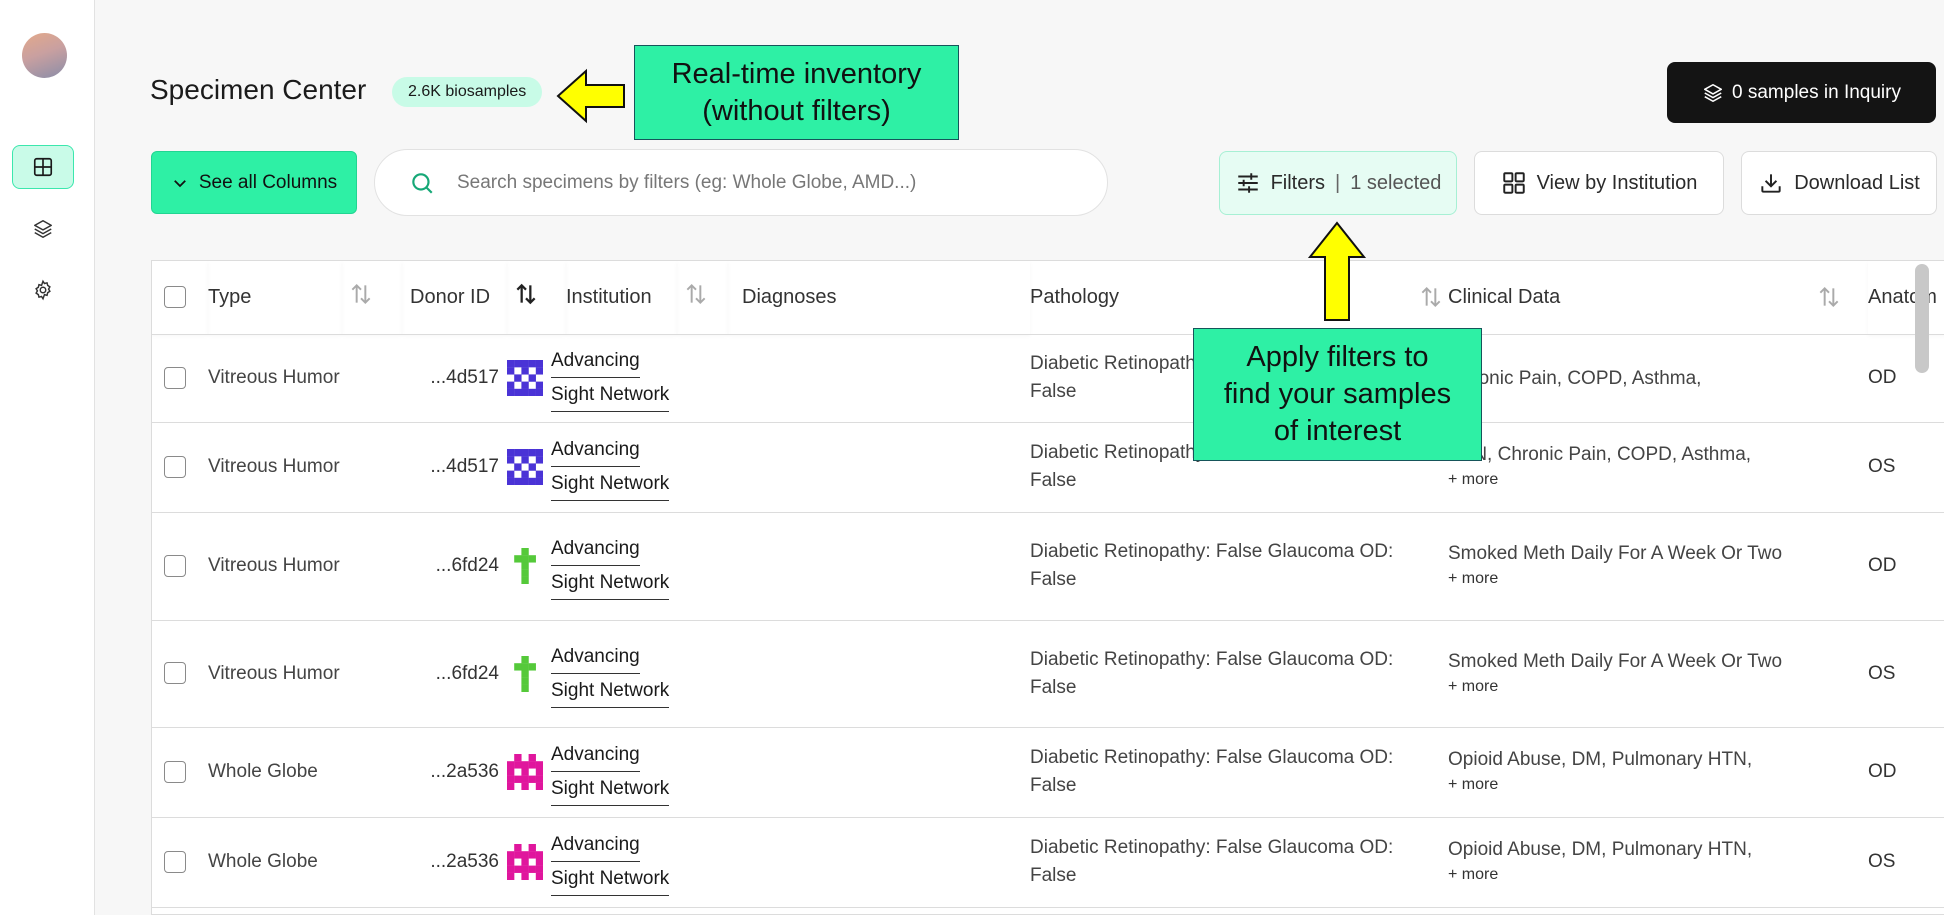 This screenshot has width=1944, height=915. I want to click on arrow-up-icon, so click(1337, 271).